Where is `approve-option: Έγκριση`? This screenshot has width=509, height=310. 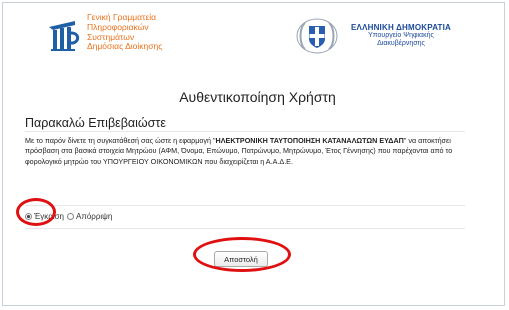
approve-option: Έγκριση is located at coordinates (44, 216).